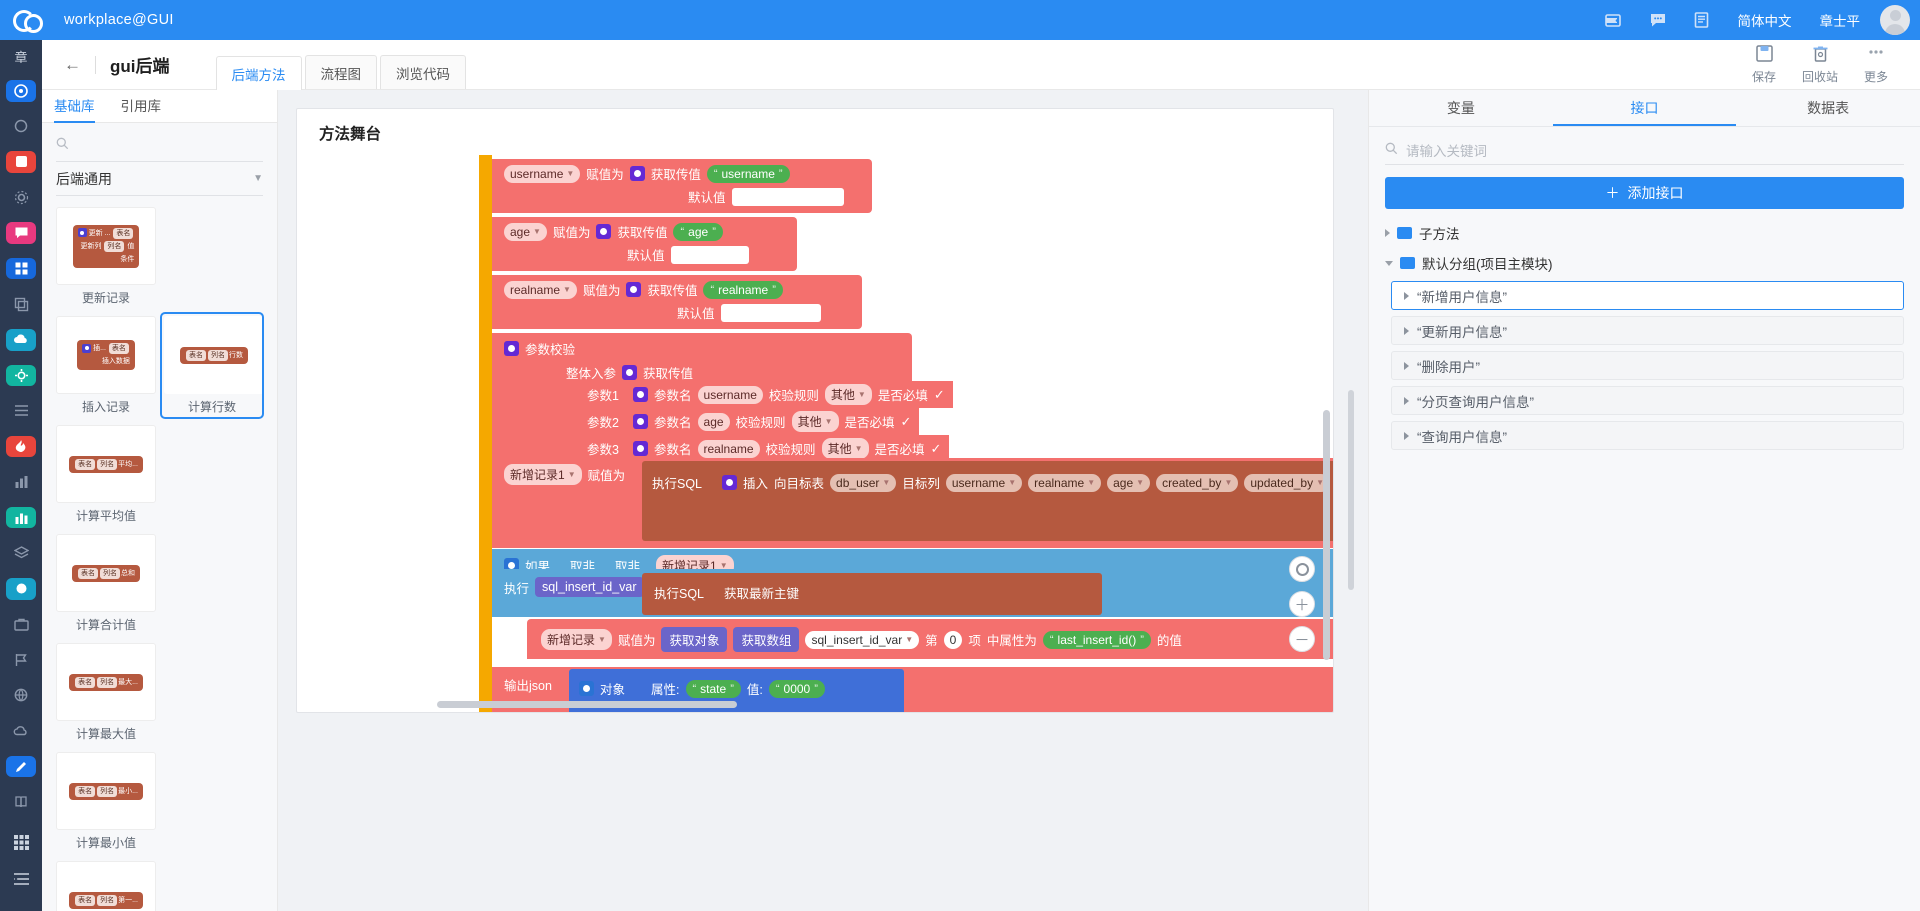 The width and height of the screenshot is (1920, 911). Describe the element at coordinates (21, 879) in the screenshot. I see `rail-item-collapse` at that location.